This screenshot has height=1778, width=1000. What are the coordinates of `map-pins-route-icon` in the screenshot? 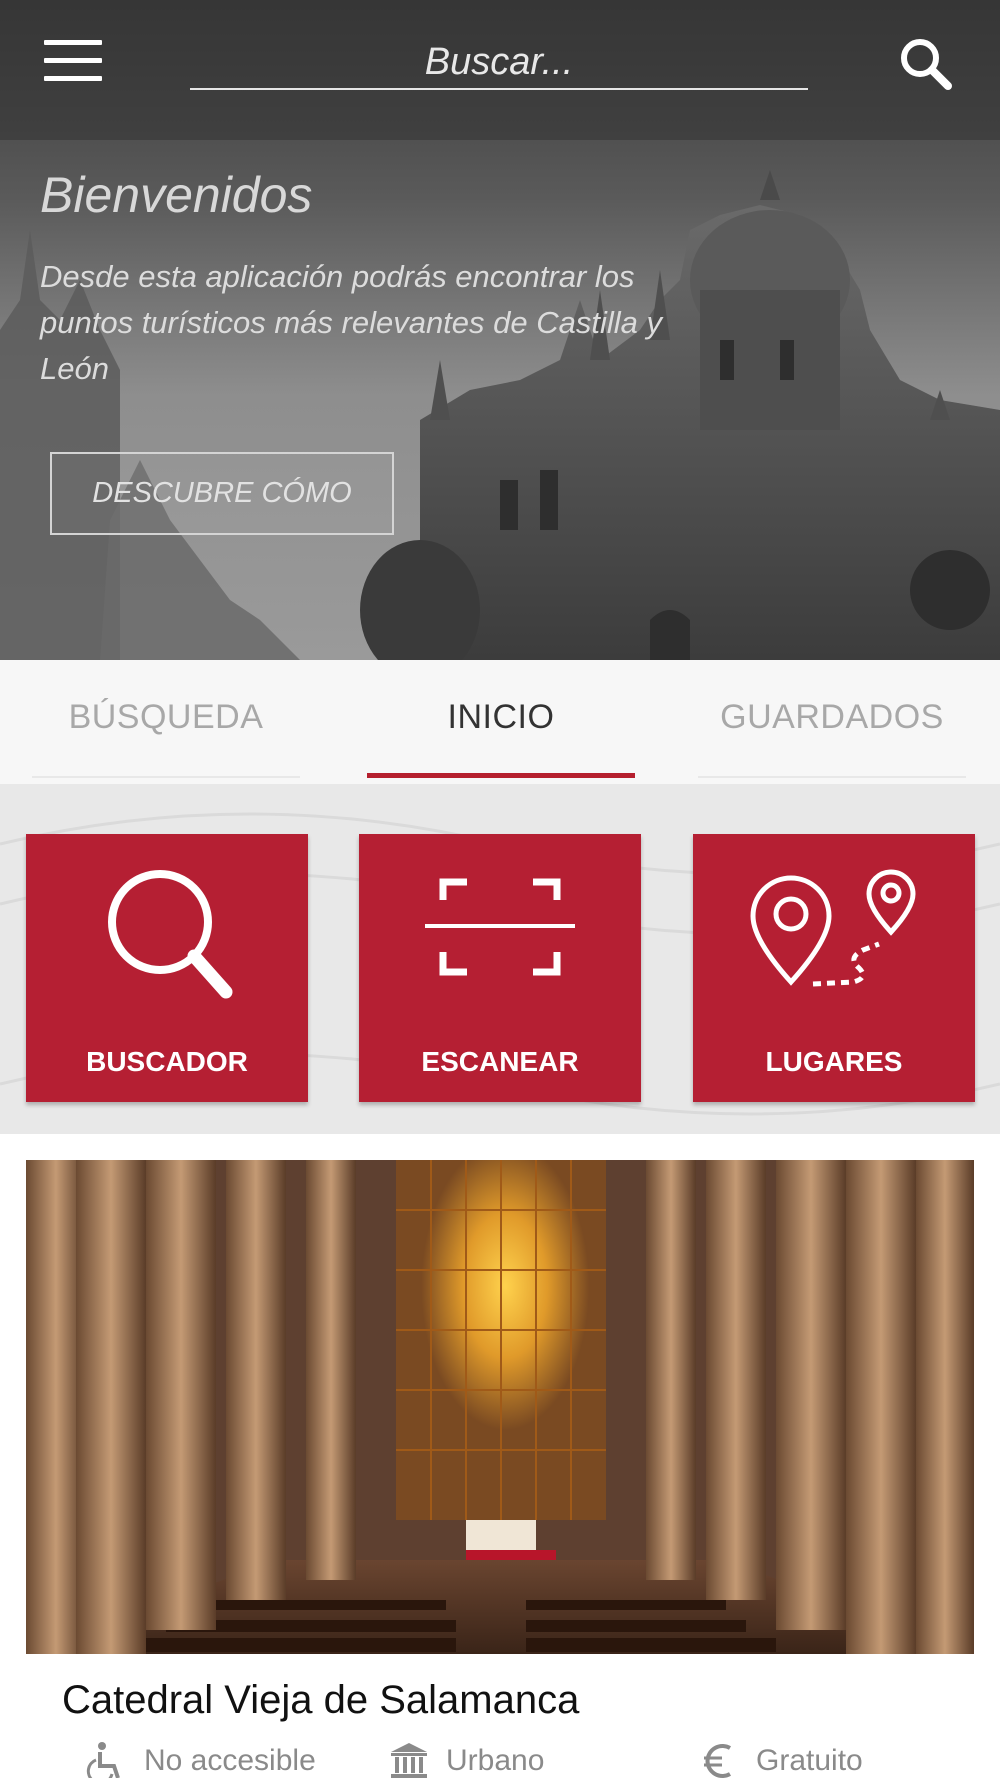 It's located at (833, 928).